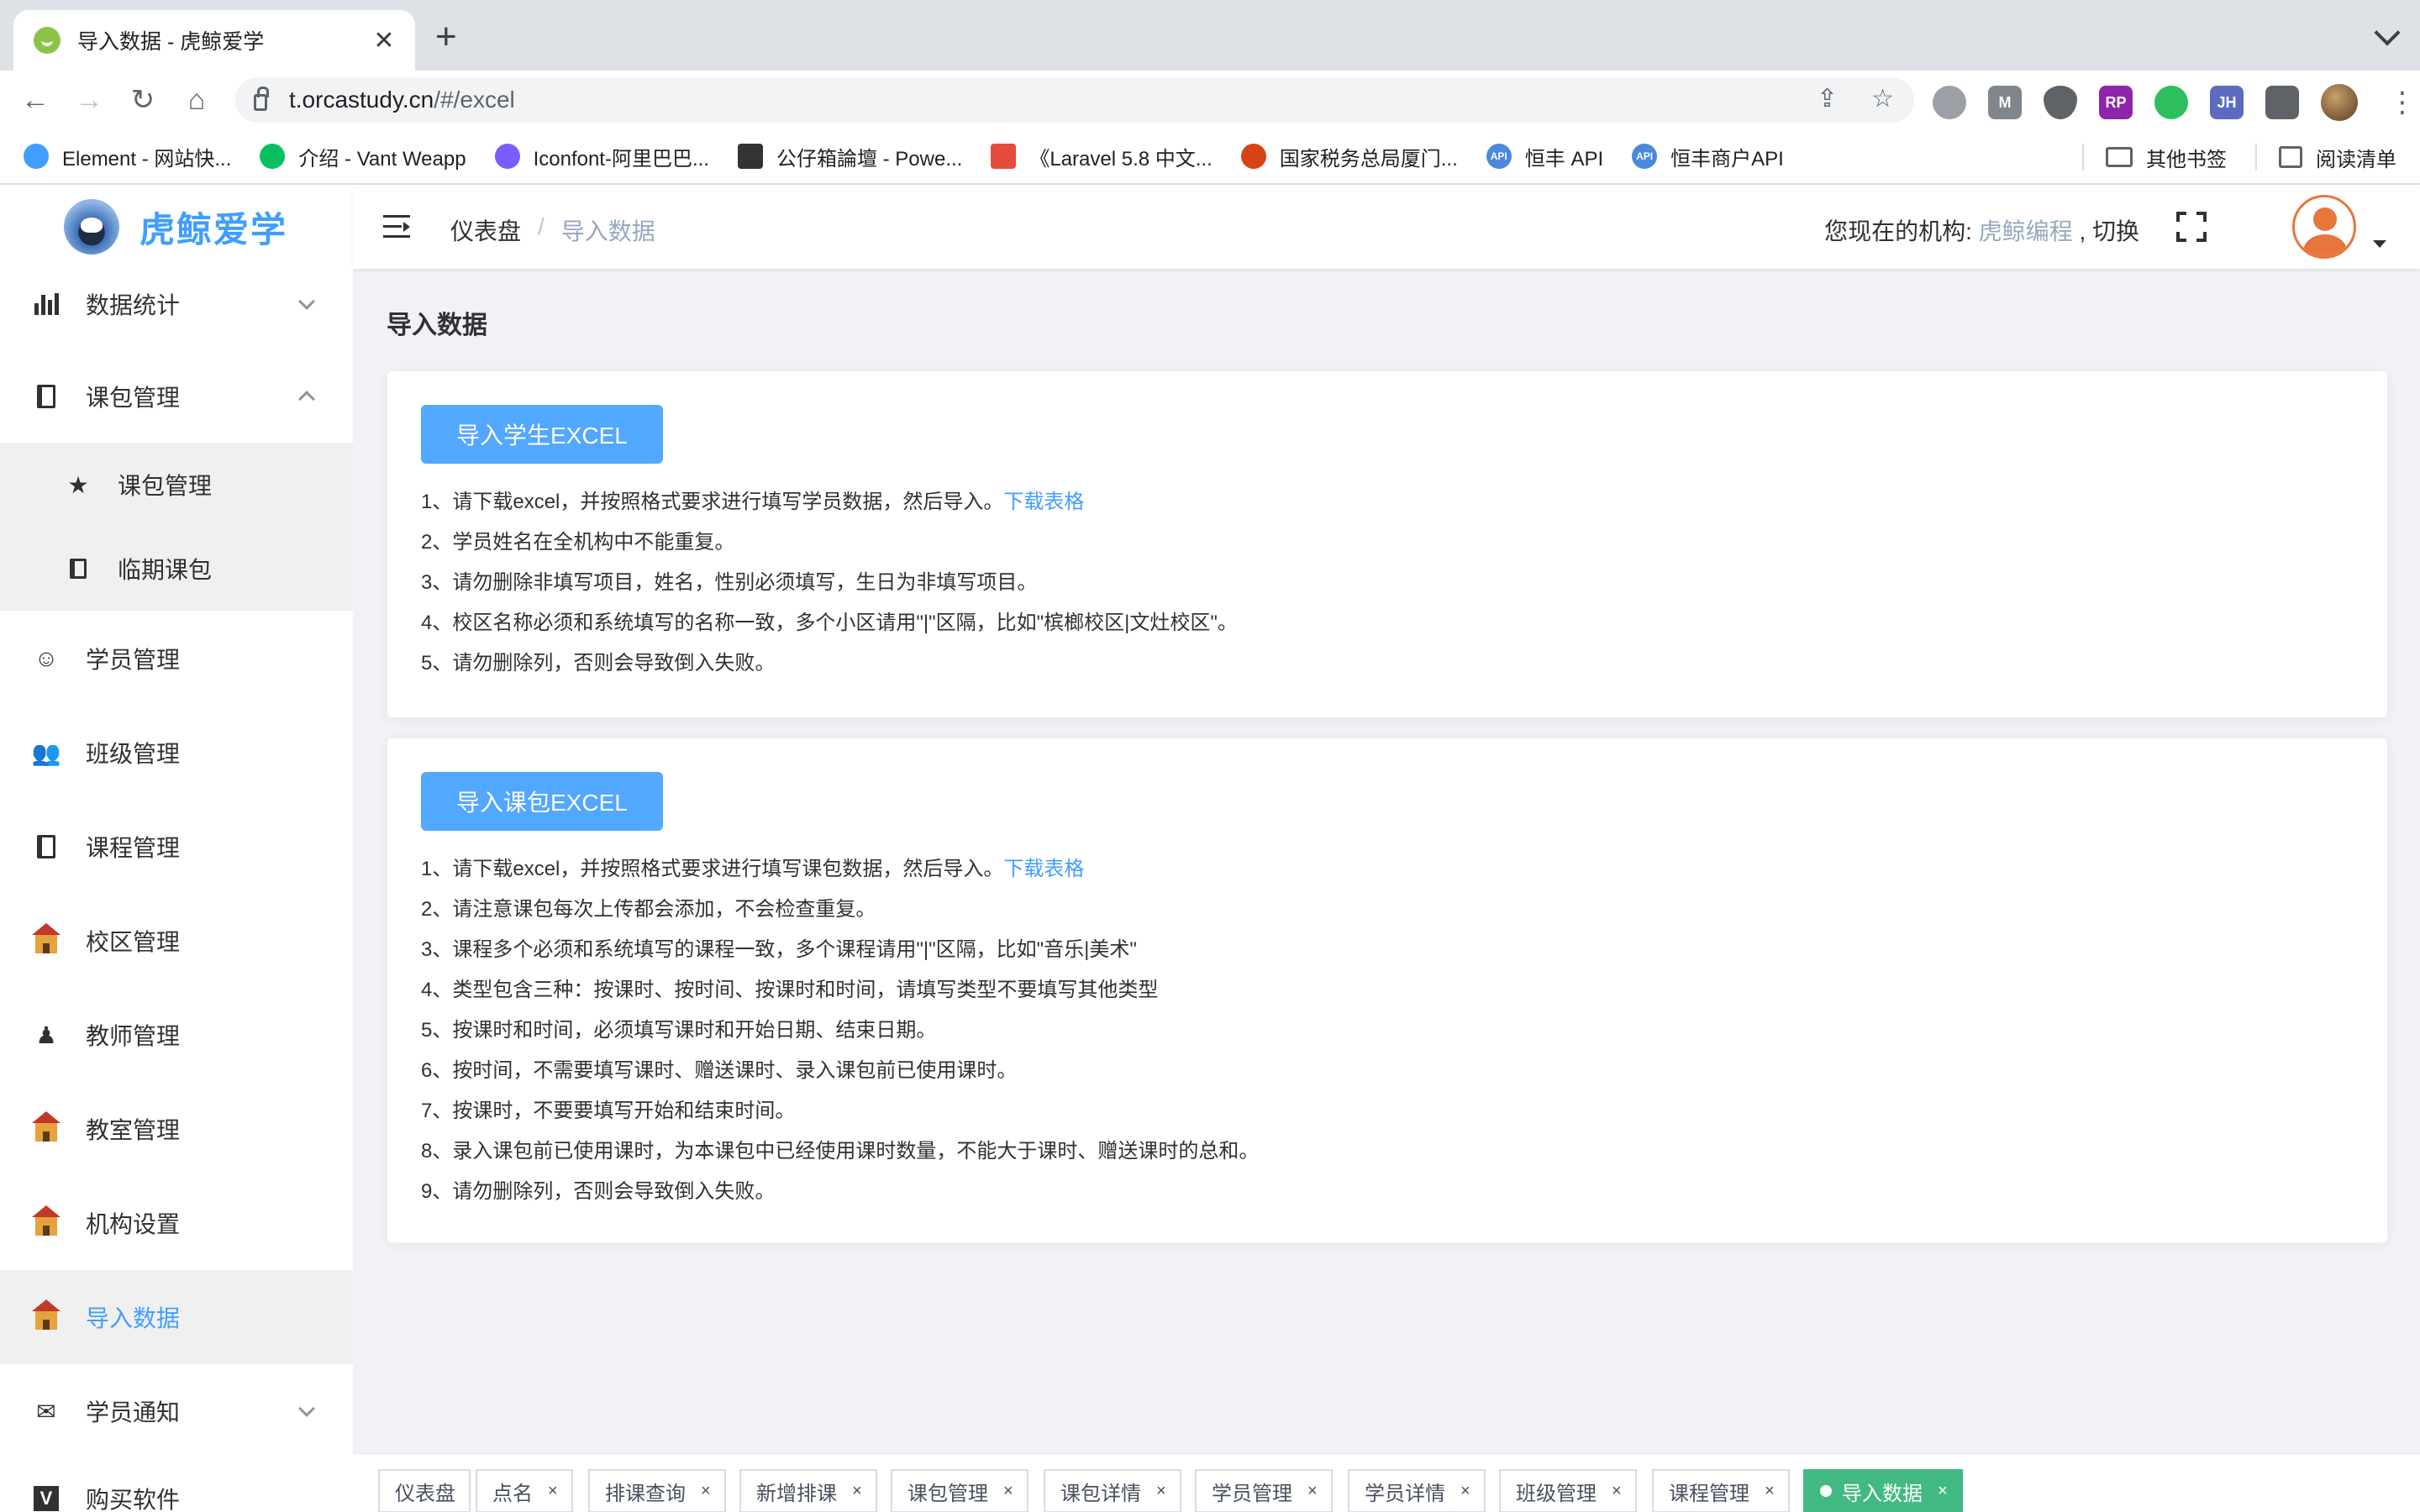  I want to click on home-icon: ⌂, so click(197, 100).